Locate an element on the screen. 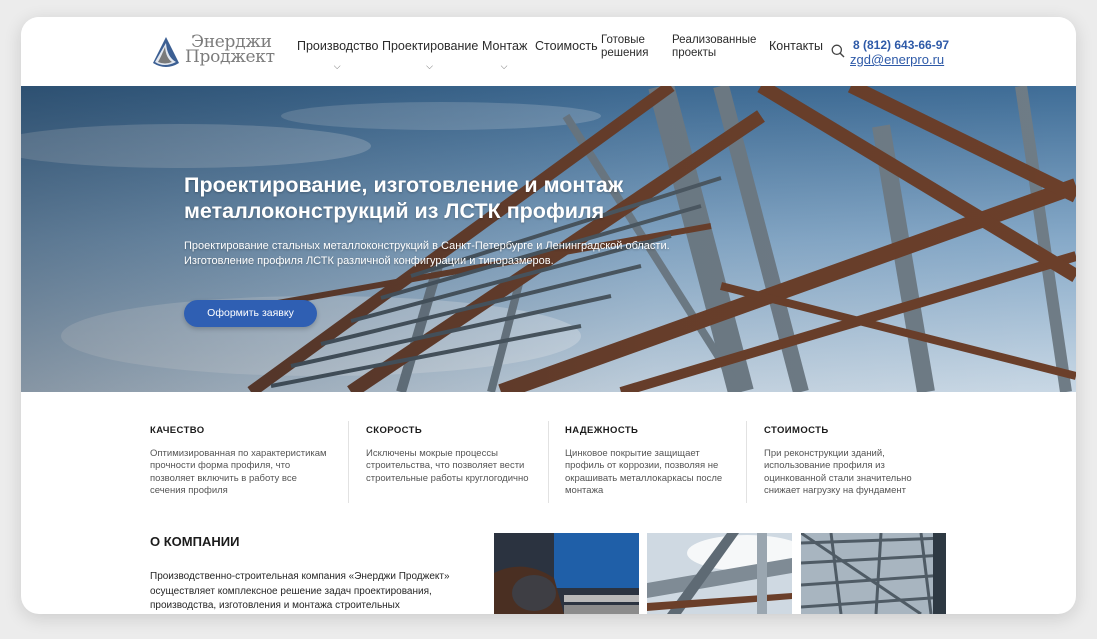 The image size is (1097, 639). feature-title: СТОИМОСТЬ is located at coordinates (796, 430).